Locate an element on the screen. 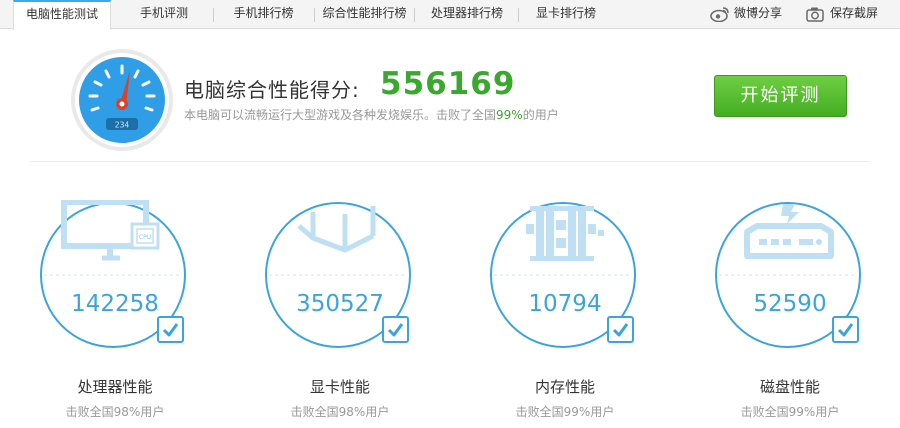  score-beat-percent: 99% is located at coordinates (509, 115).